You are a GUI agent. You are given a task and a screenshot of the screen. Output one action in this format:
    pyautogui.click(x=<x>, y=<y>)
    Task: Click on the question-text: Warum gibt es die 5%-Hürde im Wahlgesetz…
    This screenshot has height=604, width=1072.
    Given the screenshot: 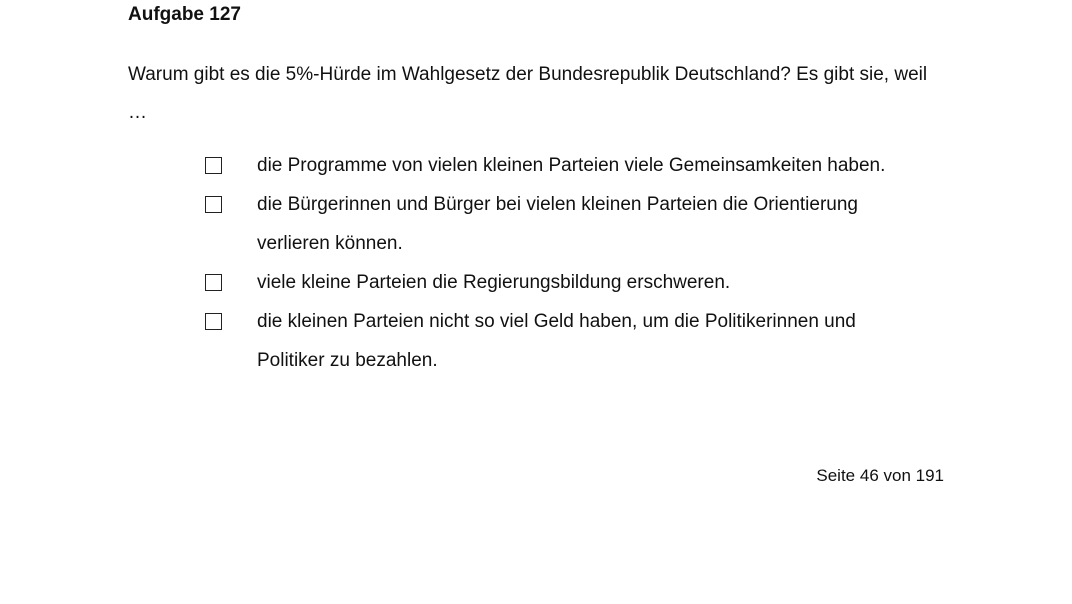 What is the action you would take?
    pyautogui.click(x=528, y=93)
    